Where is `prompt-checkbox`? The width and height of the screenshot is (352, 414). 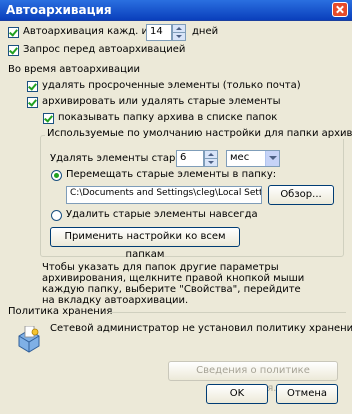 prompt-checkbox is located at coordinates (13, 50).